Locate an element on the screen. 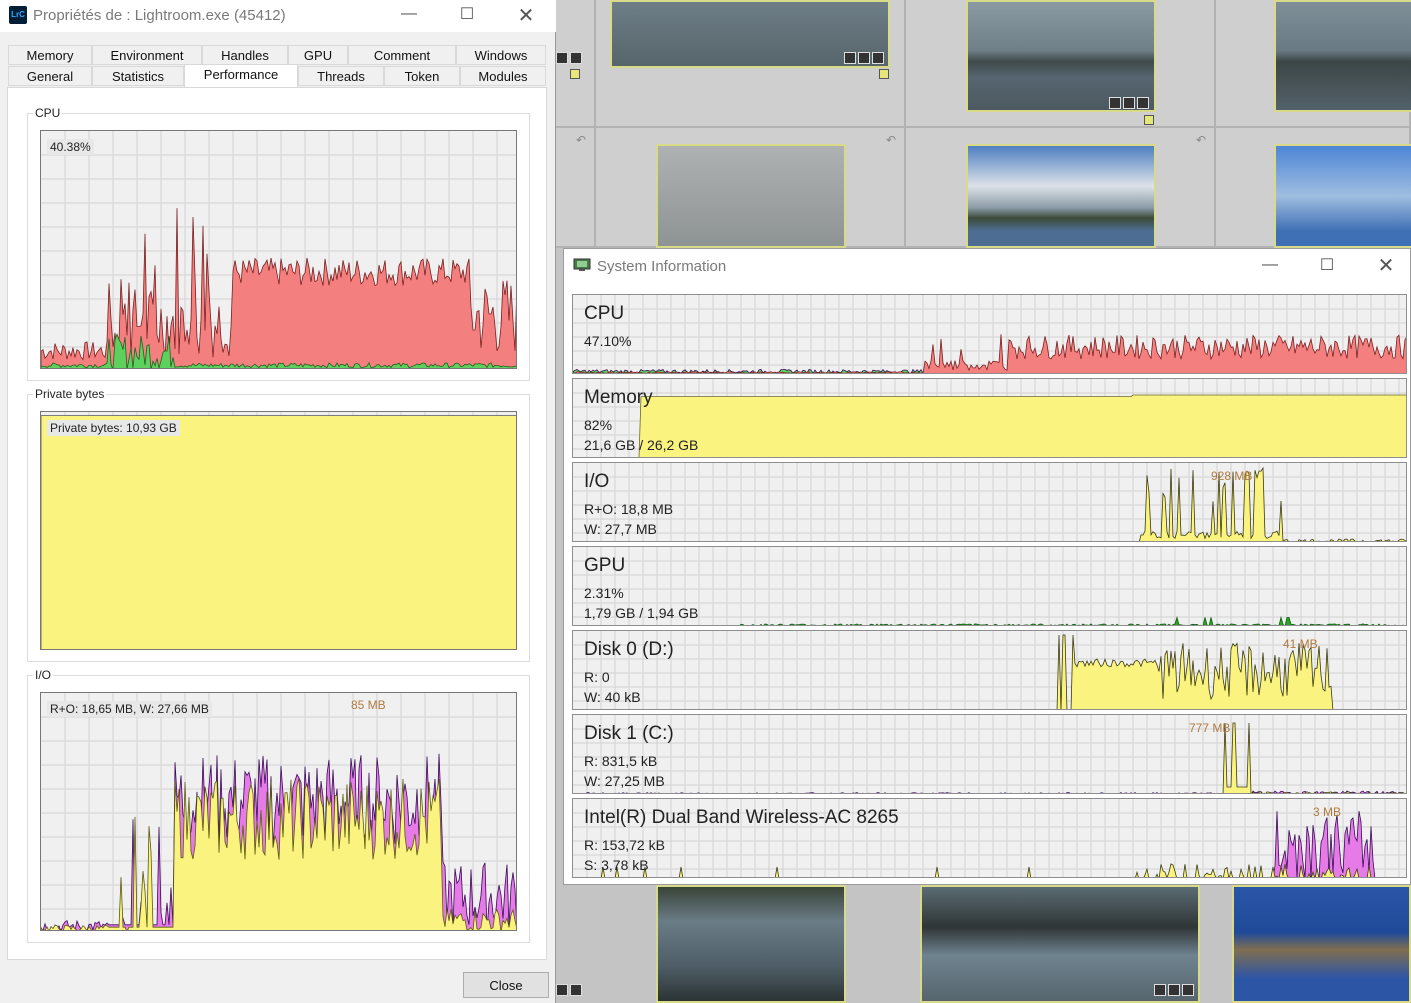  row-title: GPU is located at coordinates (605, 565).